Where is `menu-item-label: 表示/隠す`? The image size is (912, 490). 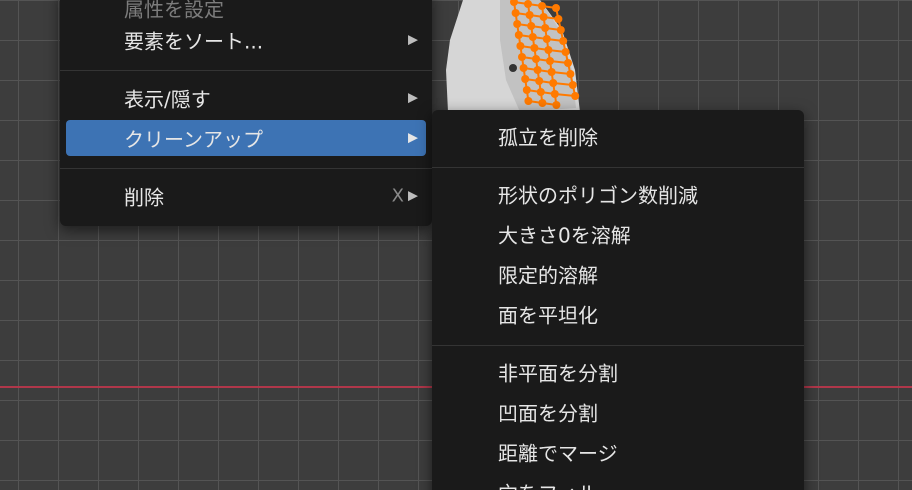 menu-item-label: 表示/隠す is located at coordinates (167, 99).